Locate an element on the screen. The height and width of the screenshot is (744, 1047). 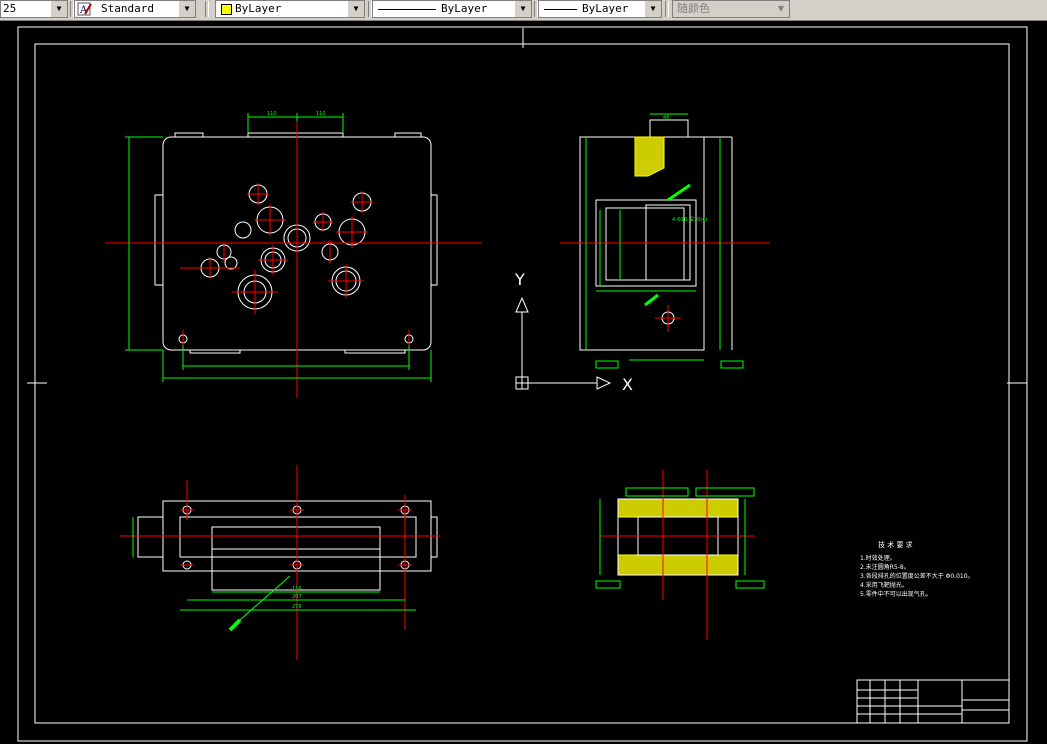
side-view: 48 4-Φ10 深10(4) is located at coordinates (665, 241).